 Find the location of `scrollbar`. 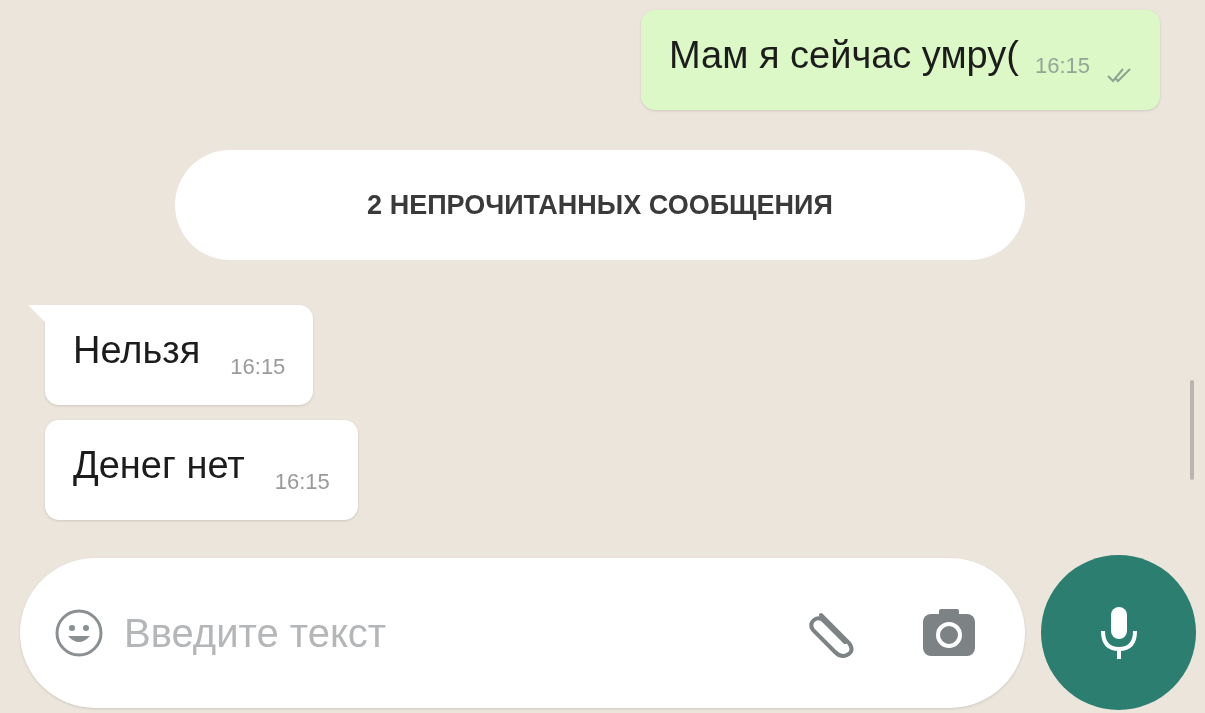

scrollbar is located at coordinates (1192, 430).